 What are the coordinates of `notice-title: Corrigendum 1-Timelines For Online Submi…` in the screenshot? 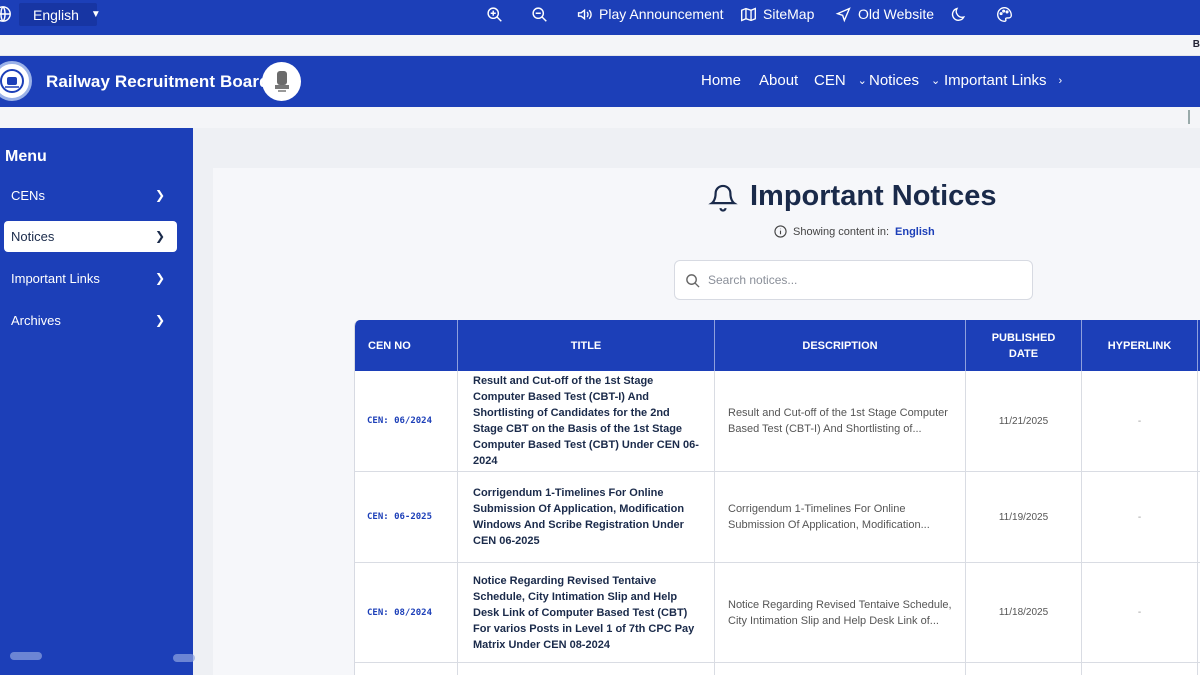 It's located at (586, 517).